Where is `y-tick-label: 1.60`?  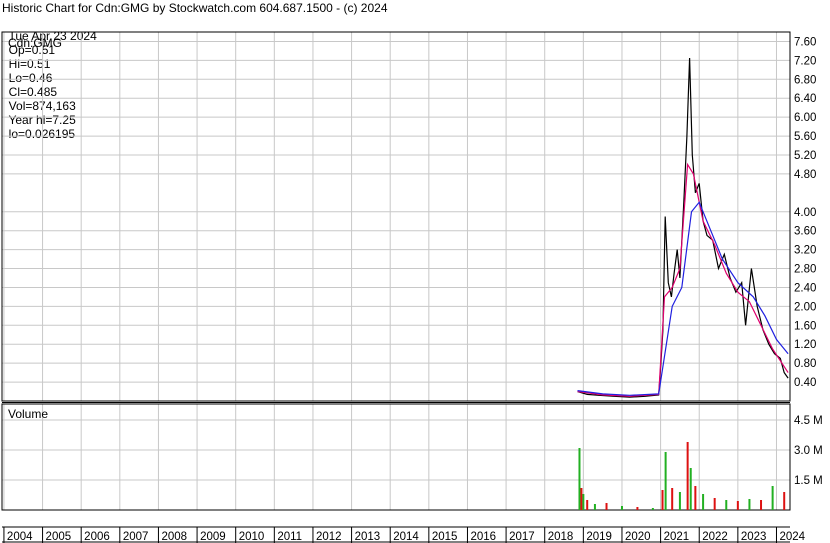 y-tick-label: 1.60 is located at coordinates (805, 326).